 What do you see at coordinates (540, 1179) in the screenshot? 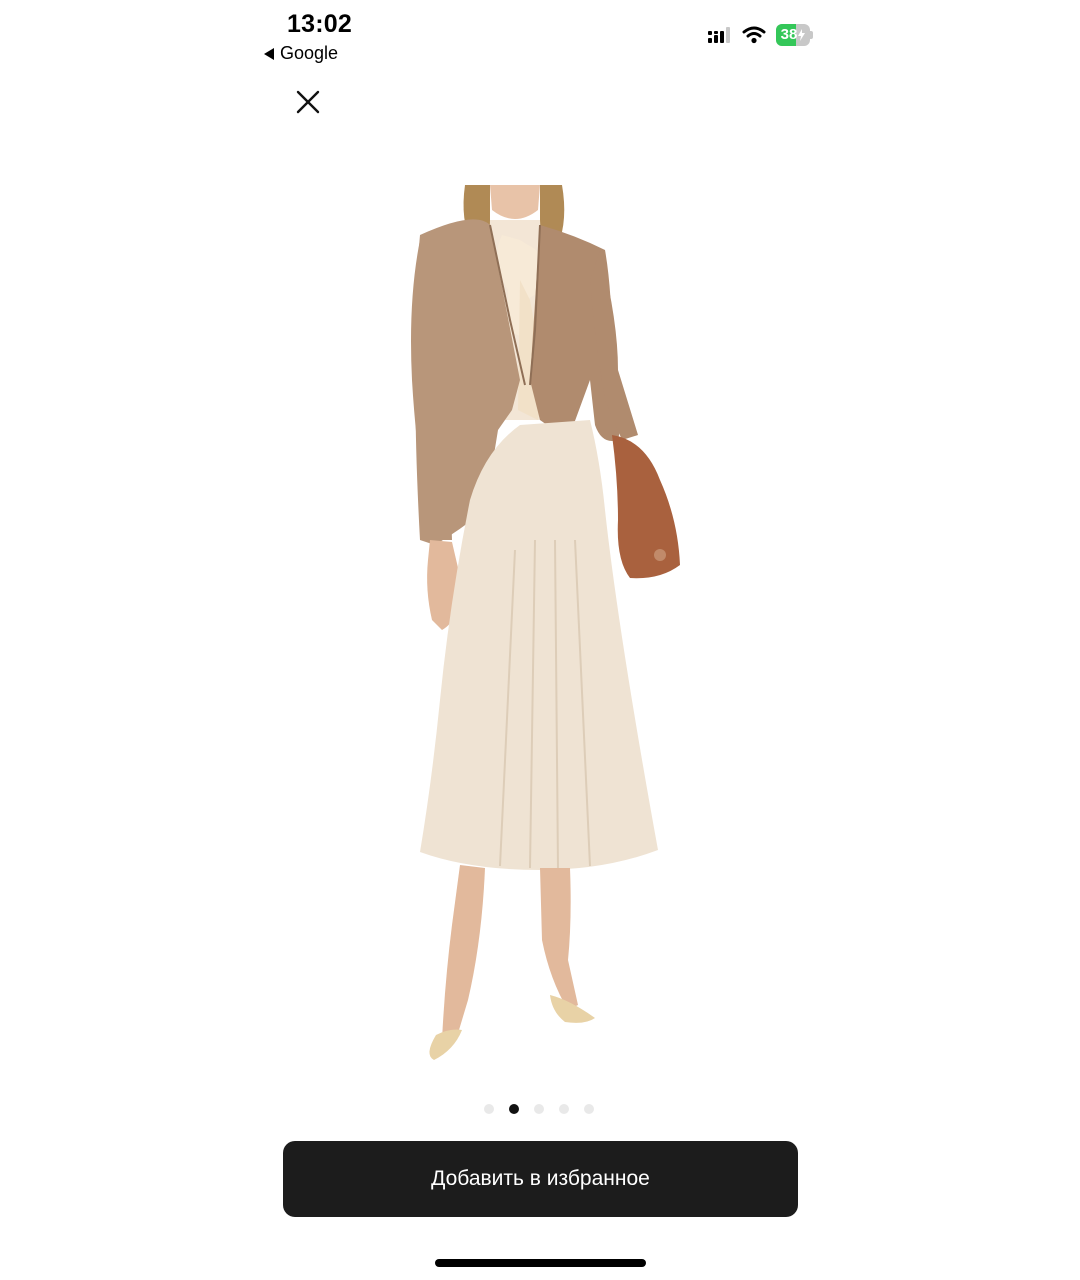
I see `add-to-favorites-button: Добавить в избранное` at bounding box center [540, 1179].